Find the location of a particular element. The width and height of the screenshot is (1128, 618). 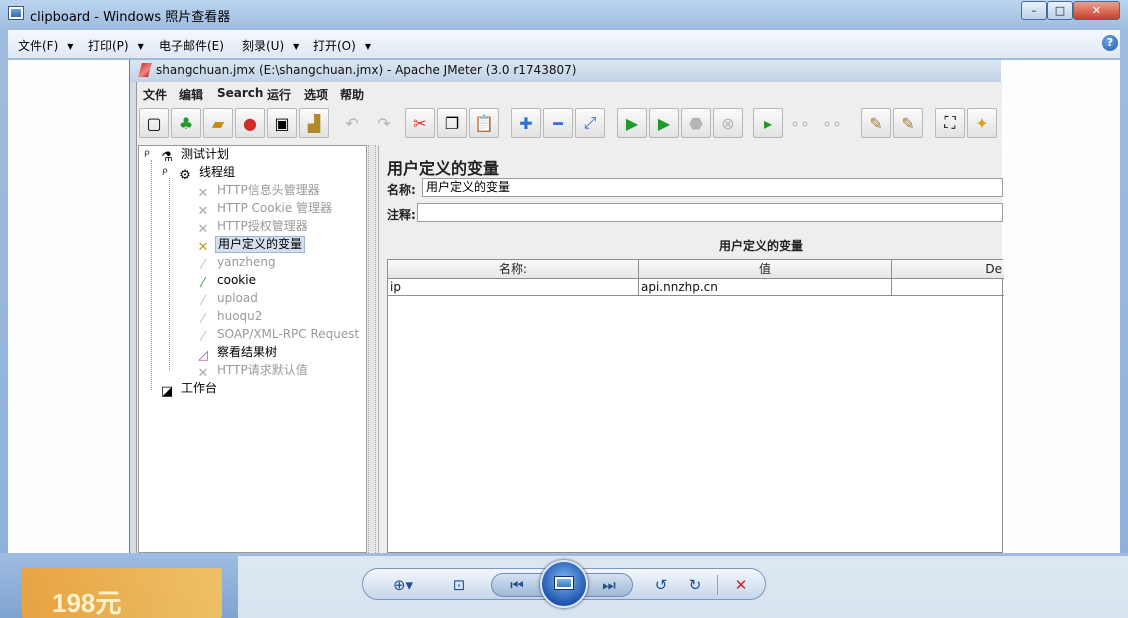

divider is located at coordinates (717, 585).